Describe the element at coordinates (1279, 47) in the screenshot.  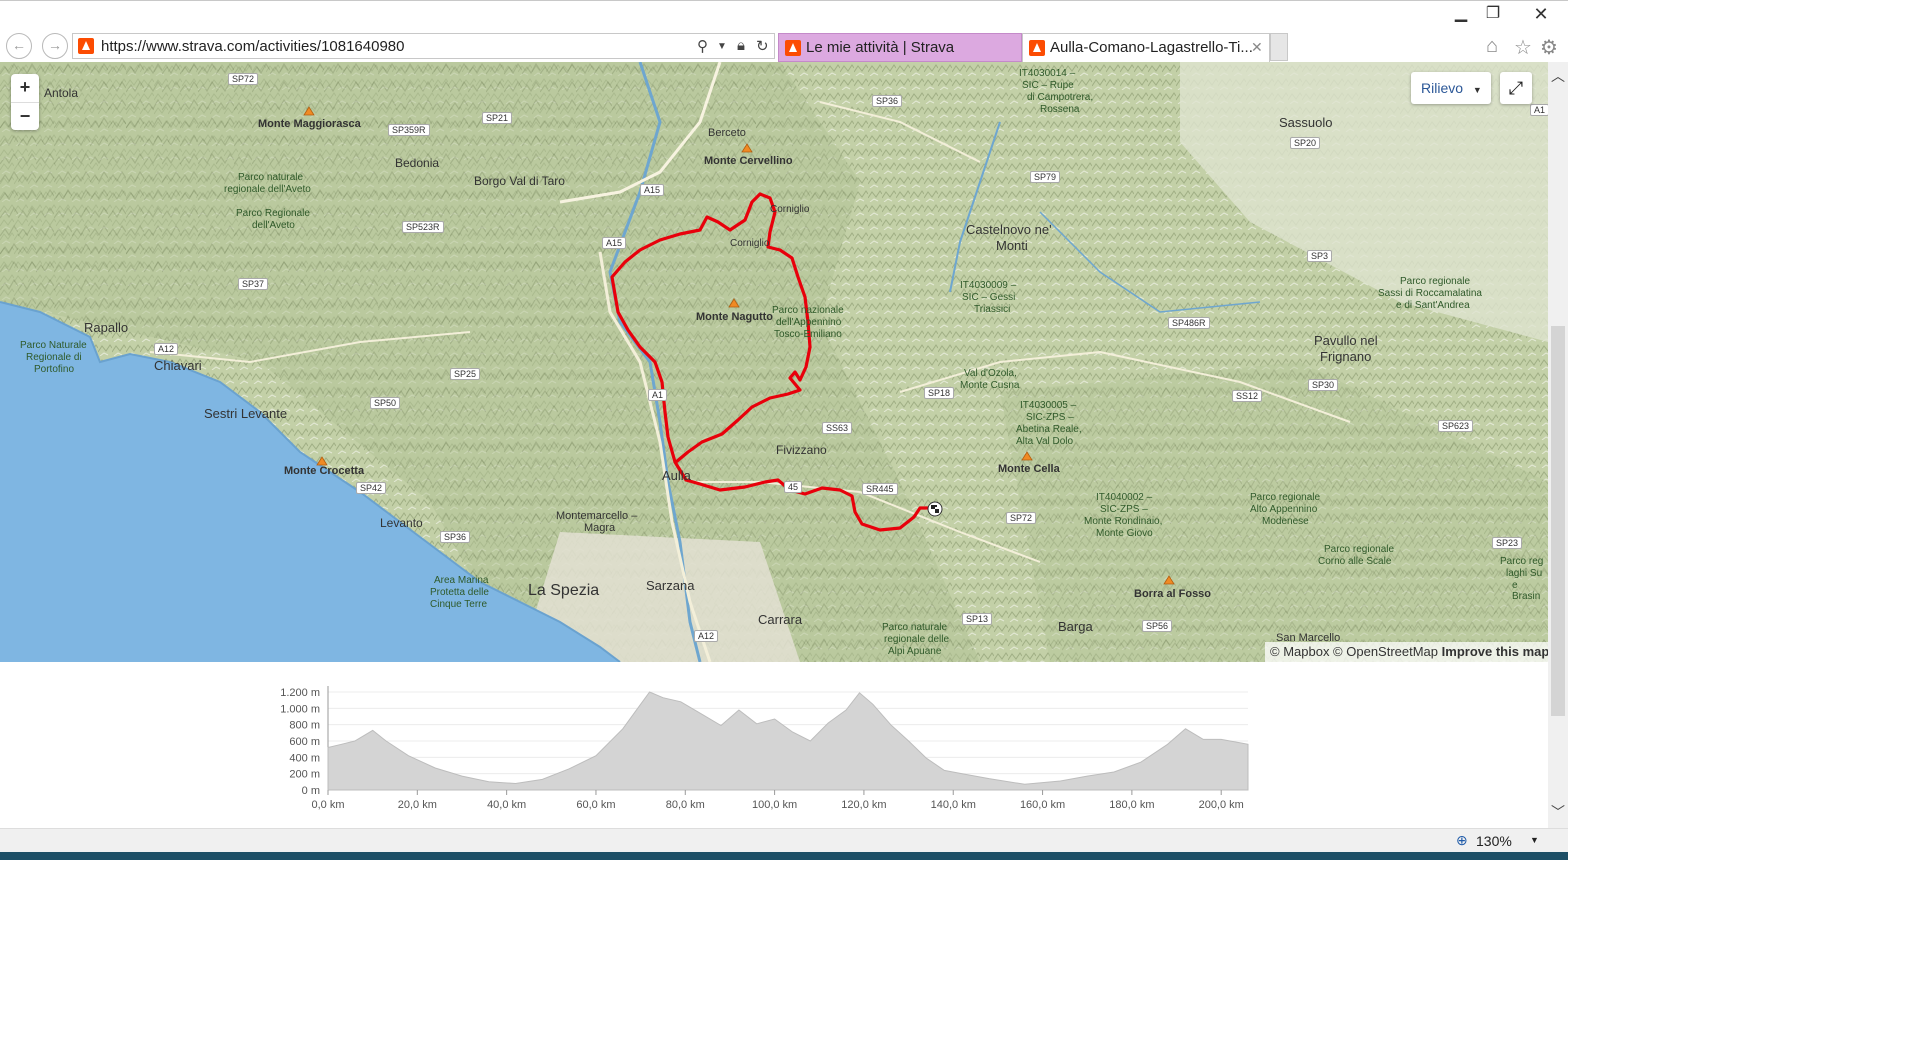
I see `new-tab-button` at that location.